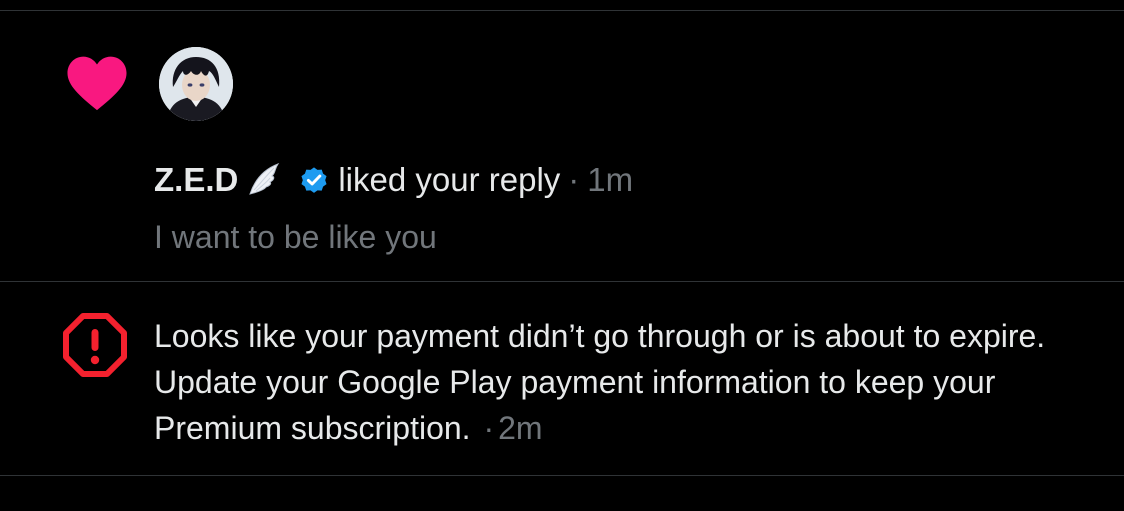 This screenshot has width=1124, height=511. I want to click on user-name: Z.E.D, so click(196, 180).